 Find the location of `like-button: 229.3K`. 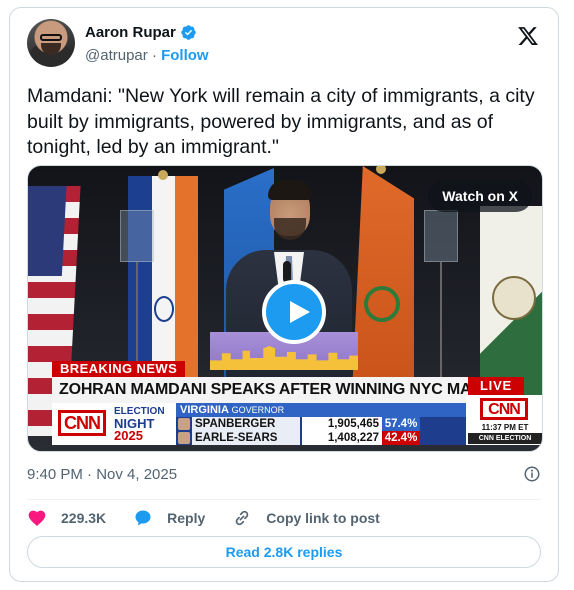

like-button: 229.3K is located at coordinates (66, 518).